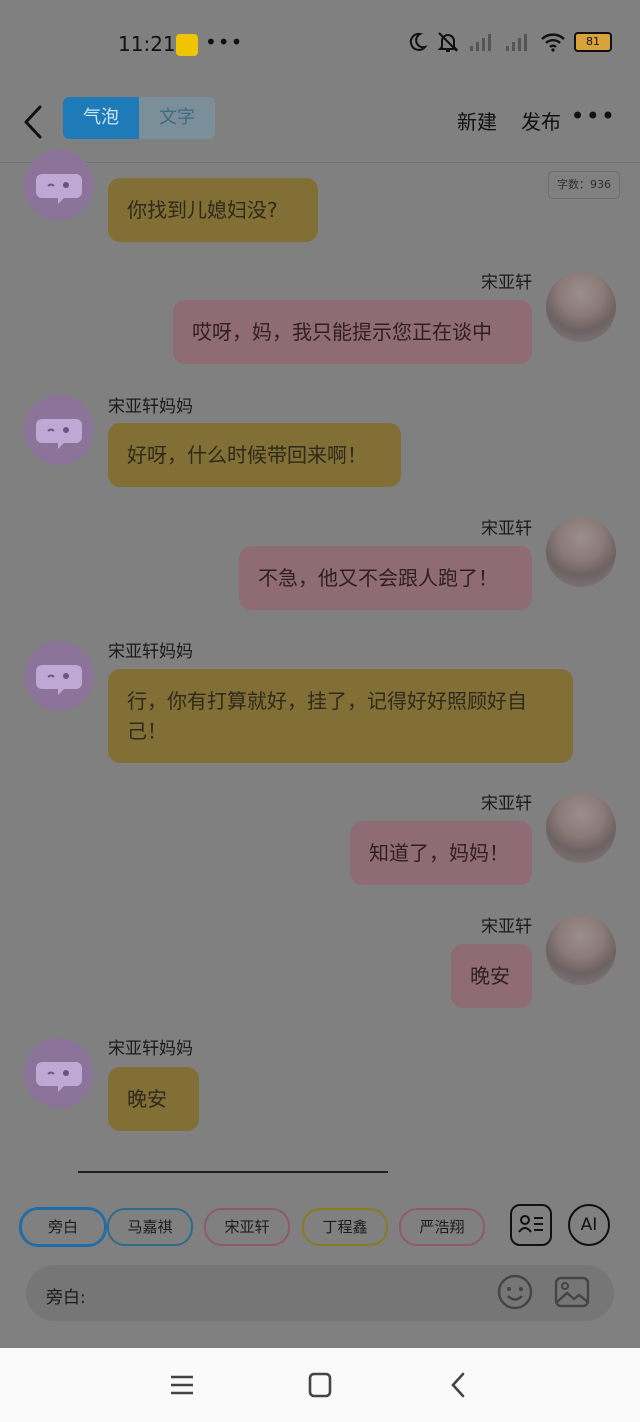 This screenshot has height=1422, width=640. I want to click on system-navigation-bar, so click(320, 1385).